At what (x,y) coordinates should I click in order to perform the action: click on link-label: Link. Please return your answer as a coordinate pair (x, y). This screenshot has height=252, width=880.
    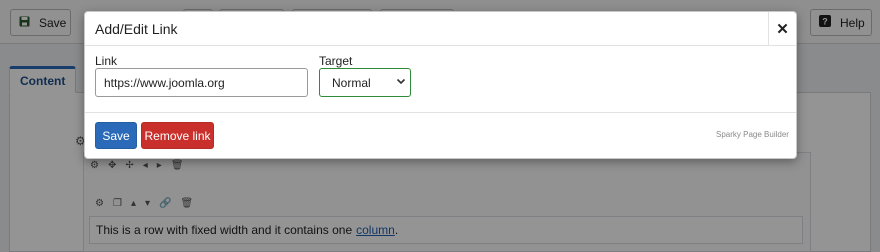
    Looking at the image, I should click on (106, 61).